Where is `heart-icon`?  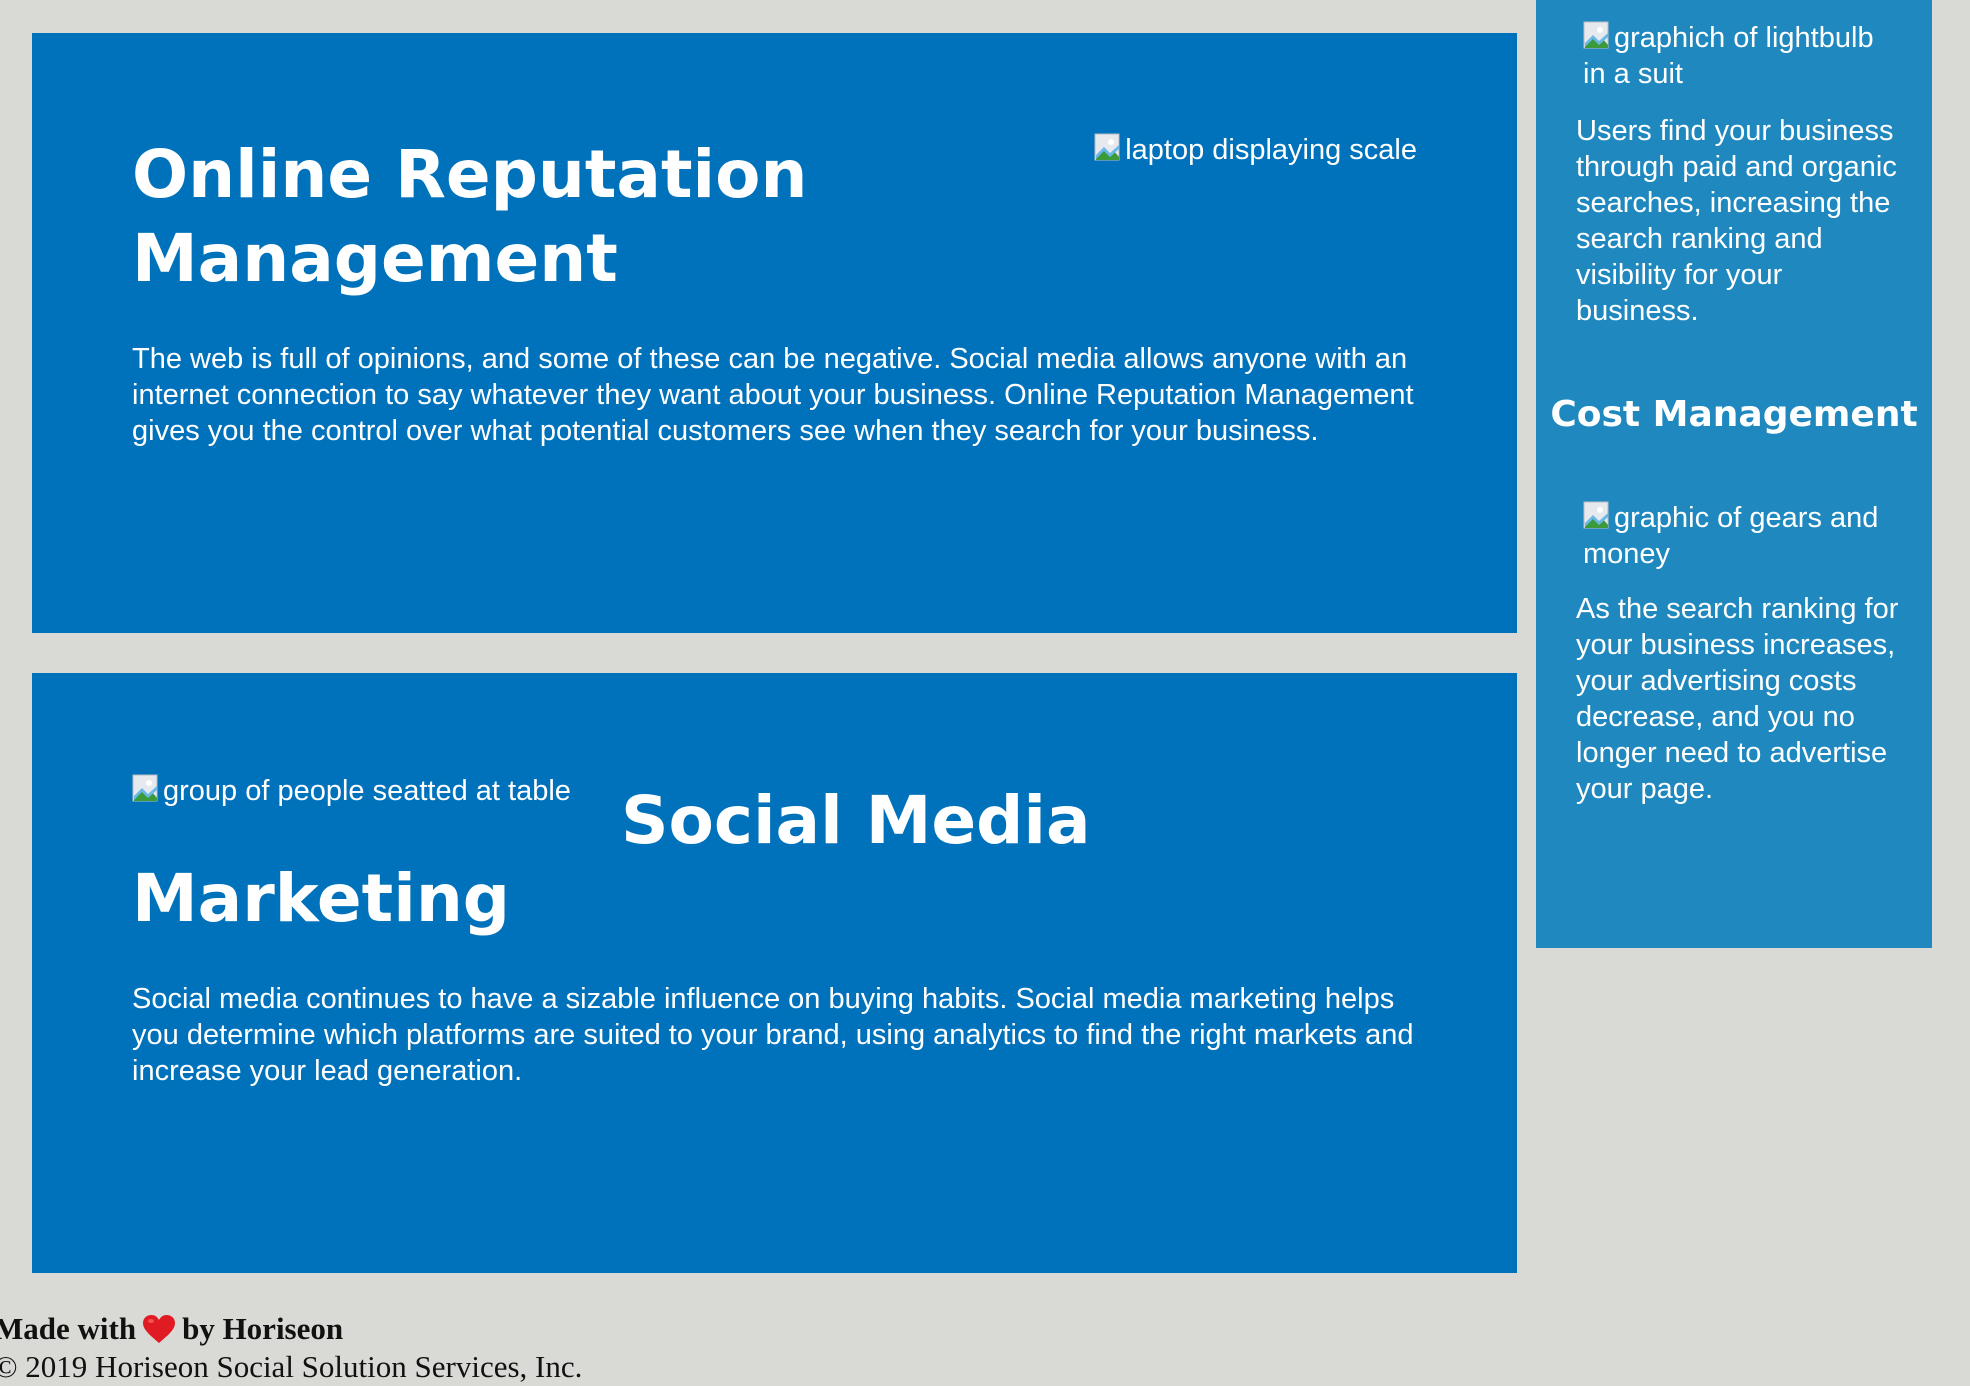
heart-icon is located at coordinates (159, 1329).